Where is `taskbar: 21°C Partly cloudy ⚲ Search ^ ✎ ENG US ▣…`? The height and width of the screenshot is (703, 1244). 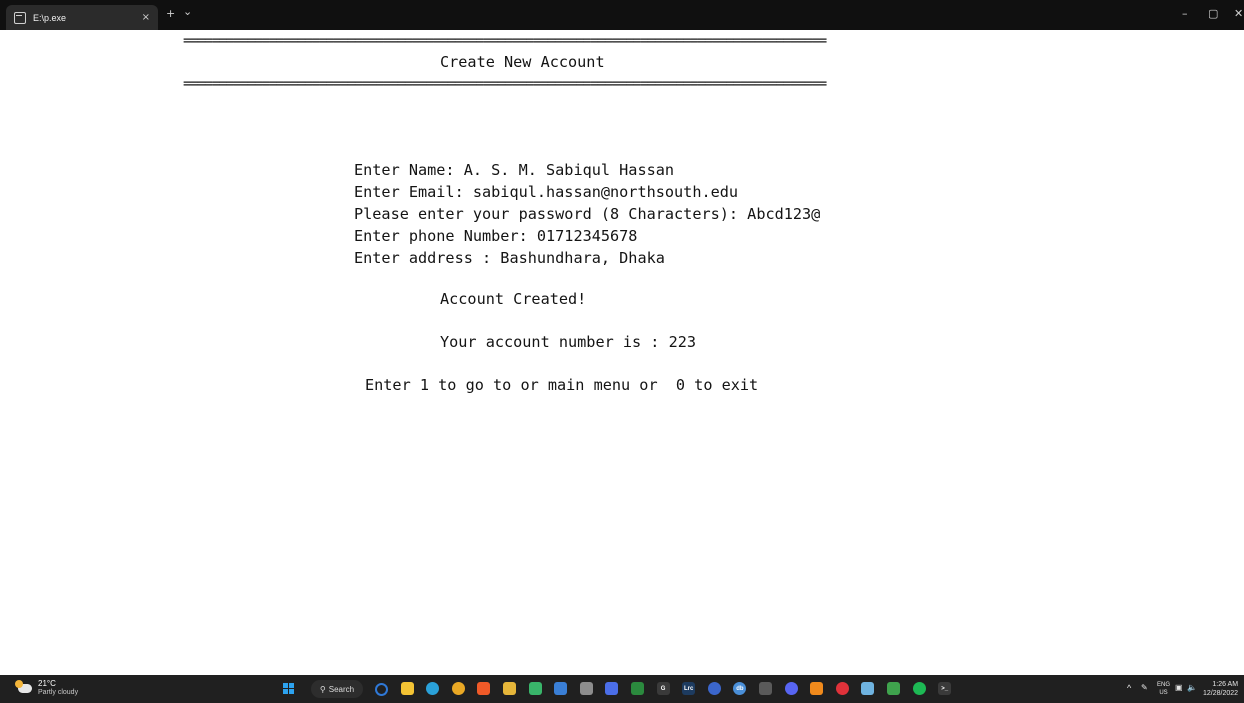
taskbar: 21°C Partly cloudy ⚲ Search ^ ✎ ENG US ▣… is located at coordinates (622, 689).